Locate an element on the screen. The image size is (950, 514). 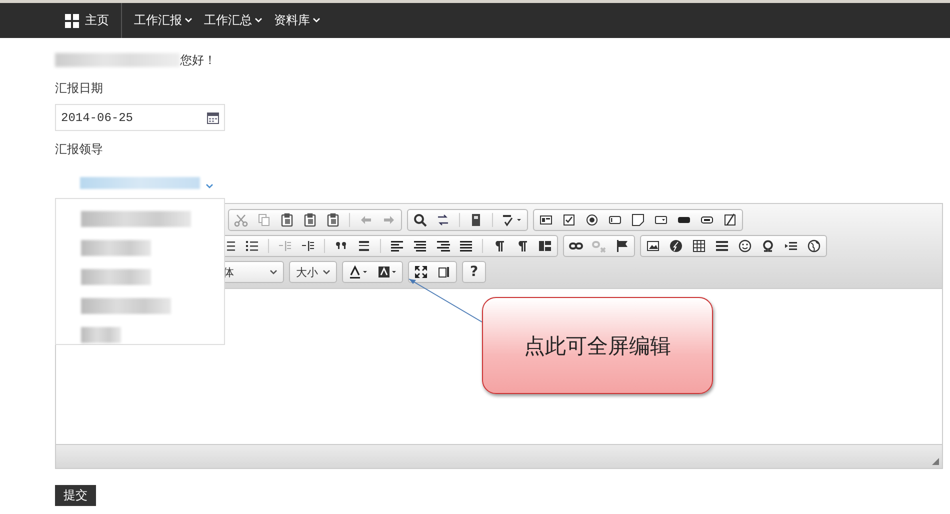
nav-menu: 资料库 is located at coordinates (292, 20).